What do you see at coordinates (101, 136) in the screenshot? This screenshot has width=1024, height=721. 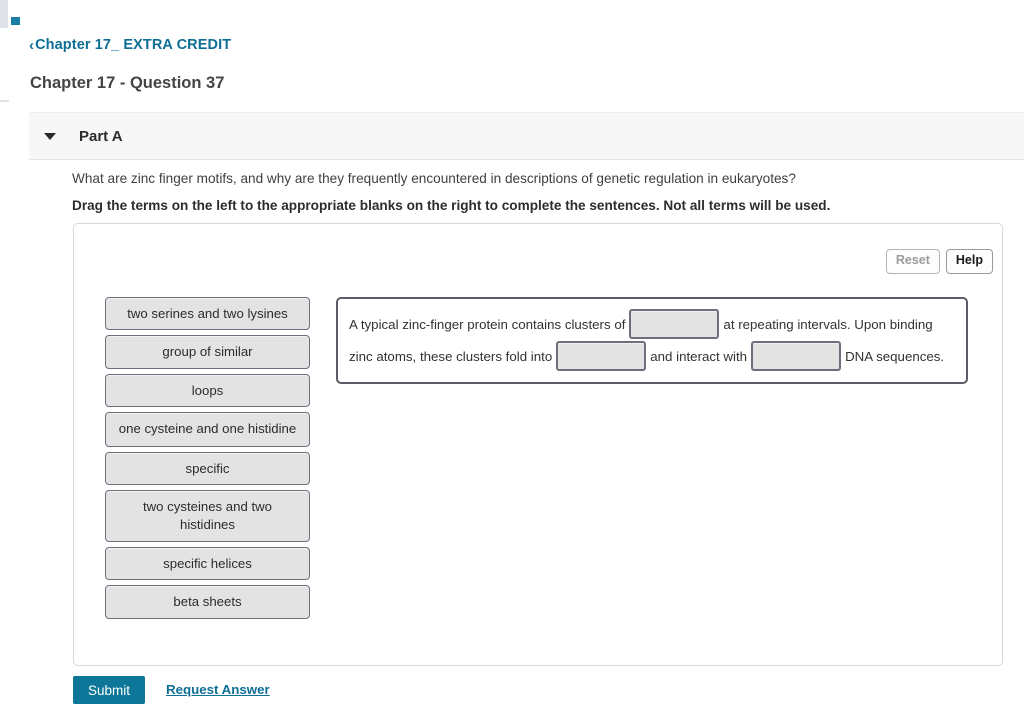 I see `part-a-label: Part A` at bounding box center [101, 136].